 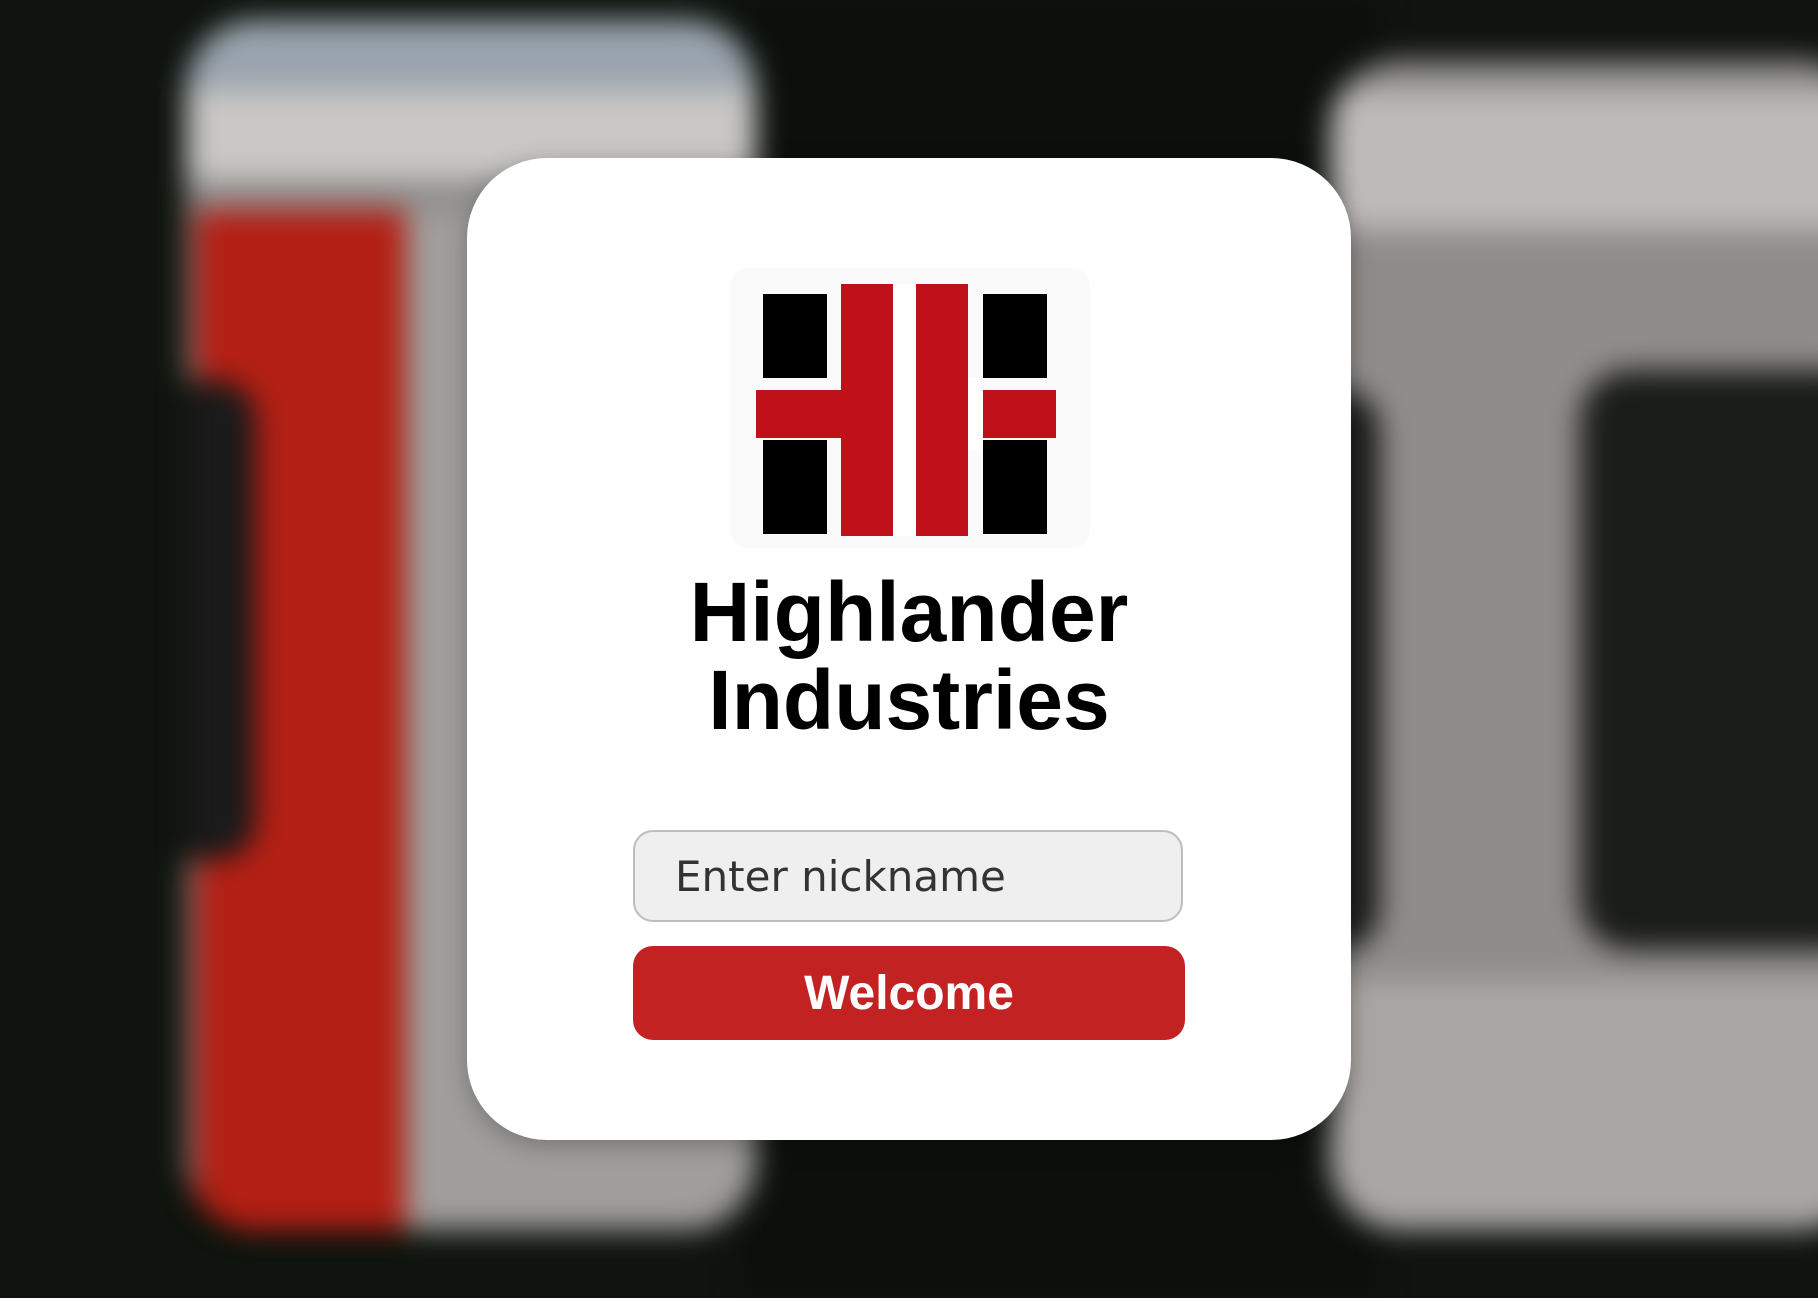 What do you see at coordinates (909, 700) in the screenshot?
I see `brand-name-line2: Industries` at bounding box center [909, 700].